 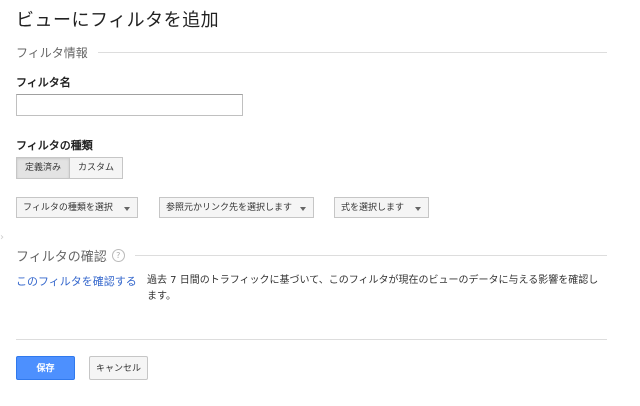 What do you see at coordinates (2, 237) in the screenshot?
I see `chevron-right-icon: ›` at bounding box center [2, 237].